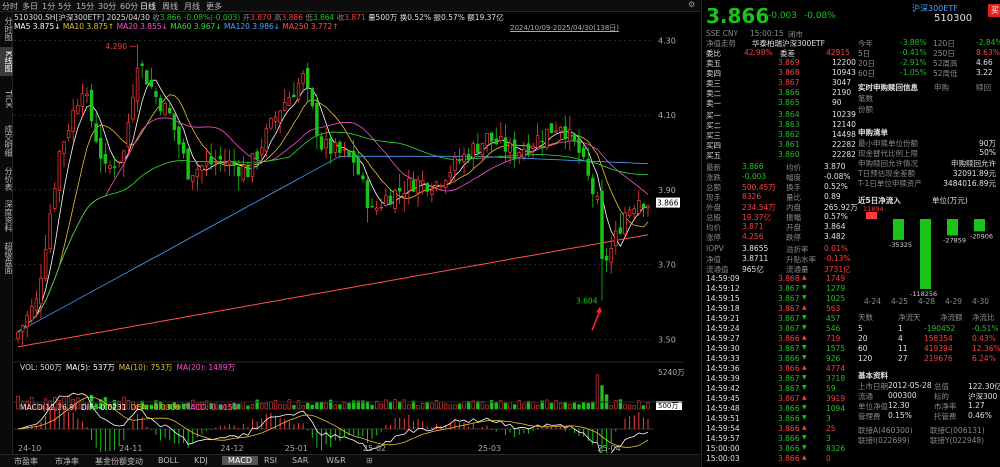 The image size is (1000, 467). What do you see at coordinates (867, 73) in the screenshot?
I see `perf-label-a-3: 60日` at bounding box center [867, 73].